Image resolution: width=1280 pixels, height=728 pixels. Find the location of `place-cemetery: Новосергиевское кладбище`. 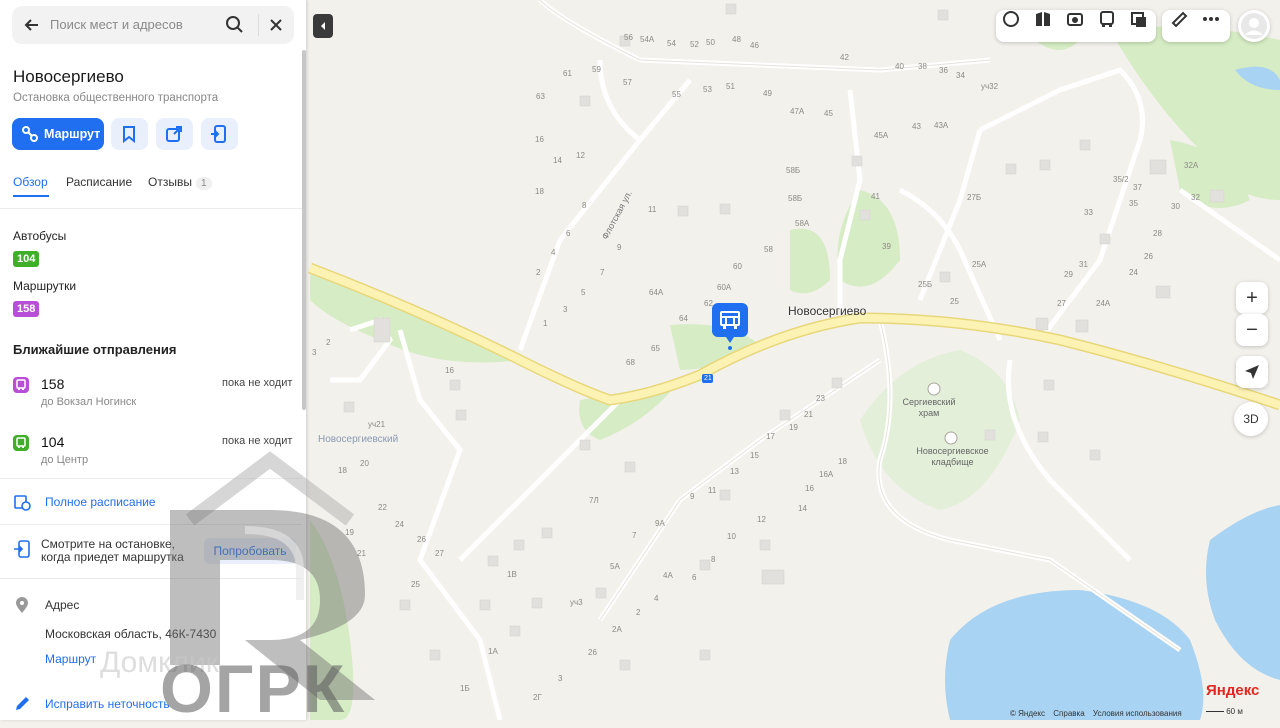

place-cemetery: Новосергиевское кладбище is located at coordinates (952, 456).